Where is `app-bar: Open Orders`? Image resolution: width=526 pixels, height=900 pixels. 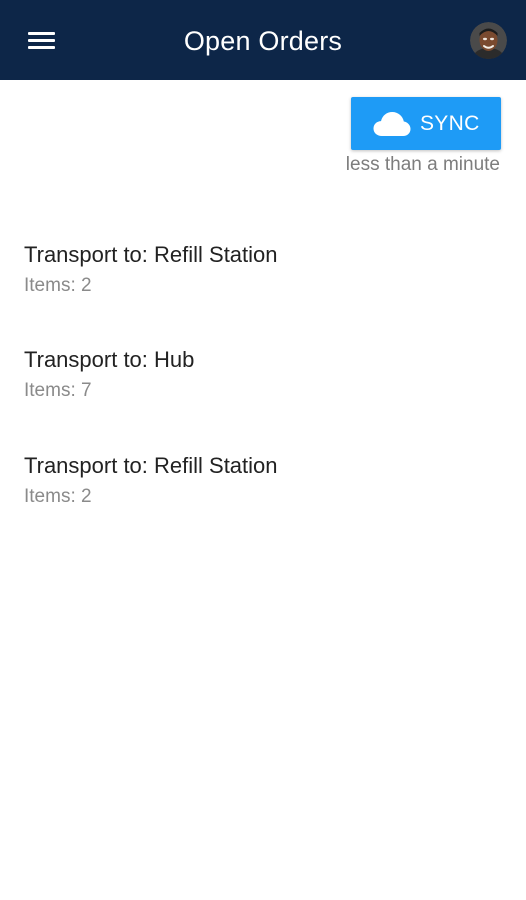
app-bar: Open Orders is located at coordinates (263, 40).